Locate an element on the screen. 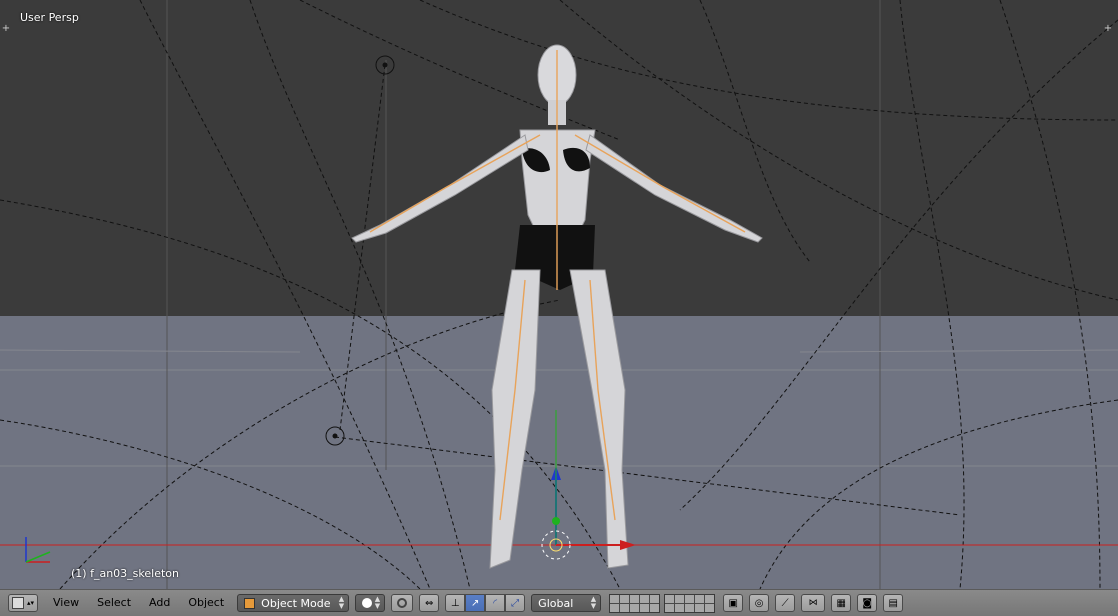 This screenshot has width=1118, height=616. object-mode-cube-icon is located at coordinates (250, 603).